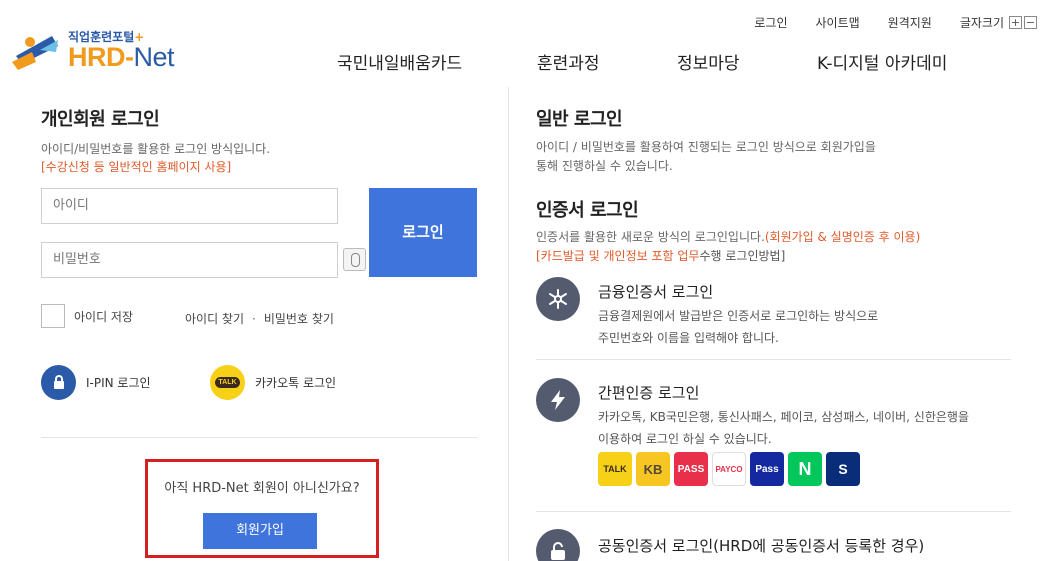 The width and height of the screenshot is (1047, 561). What do you see at coordinates (423, 232) in the screenshot?
I see `login-button: 로그인` at bounding box center [423, 232].